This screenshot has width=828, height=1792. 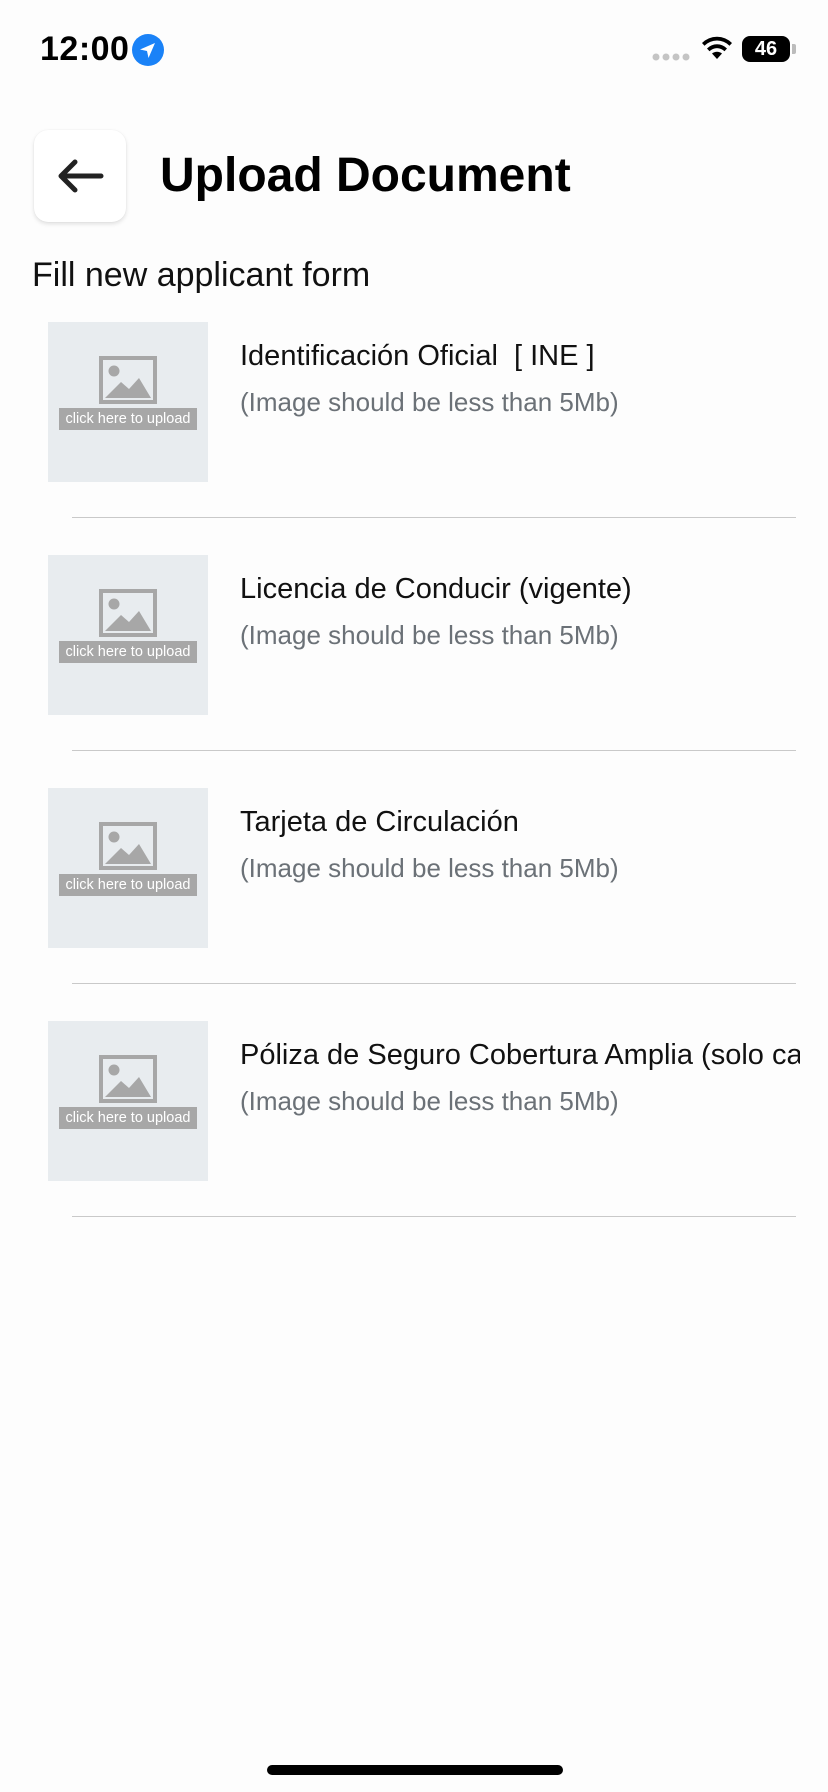 What do you see at coordinates (436, 589) in the screenshot?
I see `document-title: Licencia de Conducir (vigente)` at bounding box center [436, 589].